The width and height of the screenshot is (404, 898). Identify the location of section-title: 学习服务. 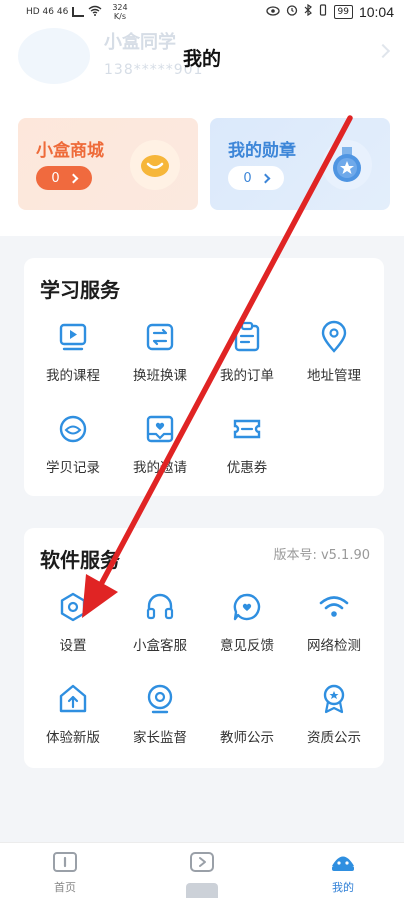
(80, 290).